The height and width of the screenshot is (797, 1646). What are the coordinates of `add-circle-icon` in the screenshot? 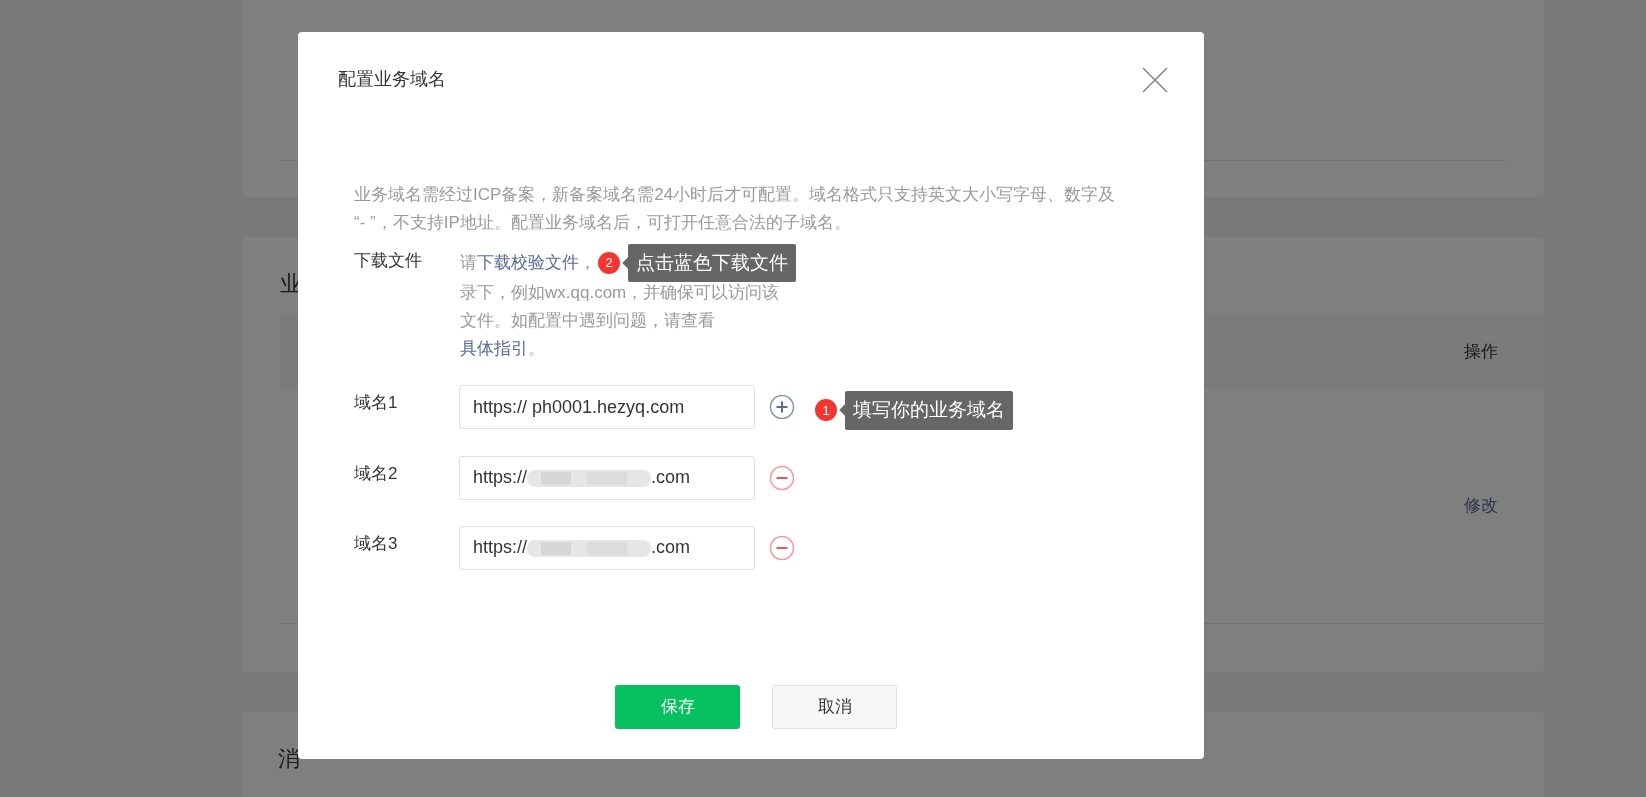 It's located at (782, 407).